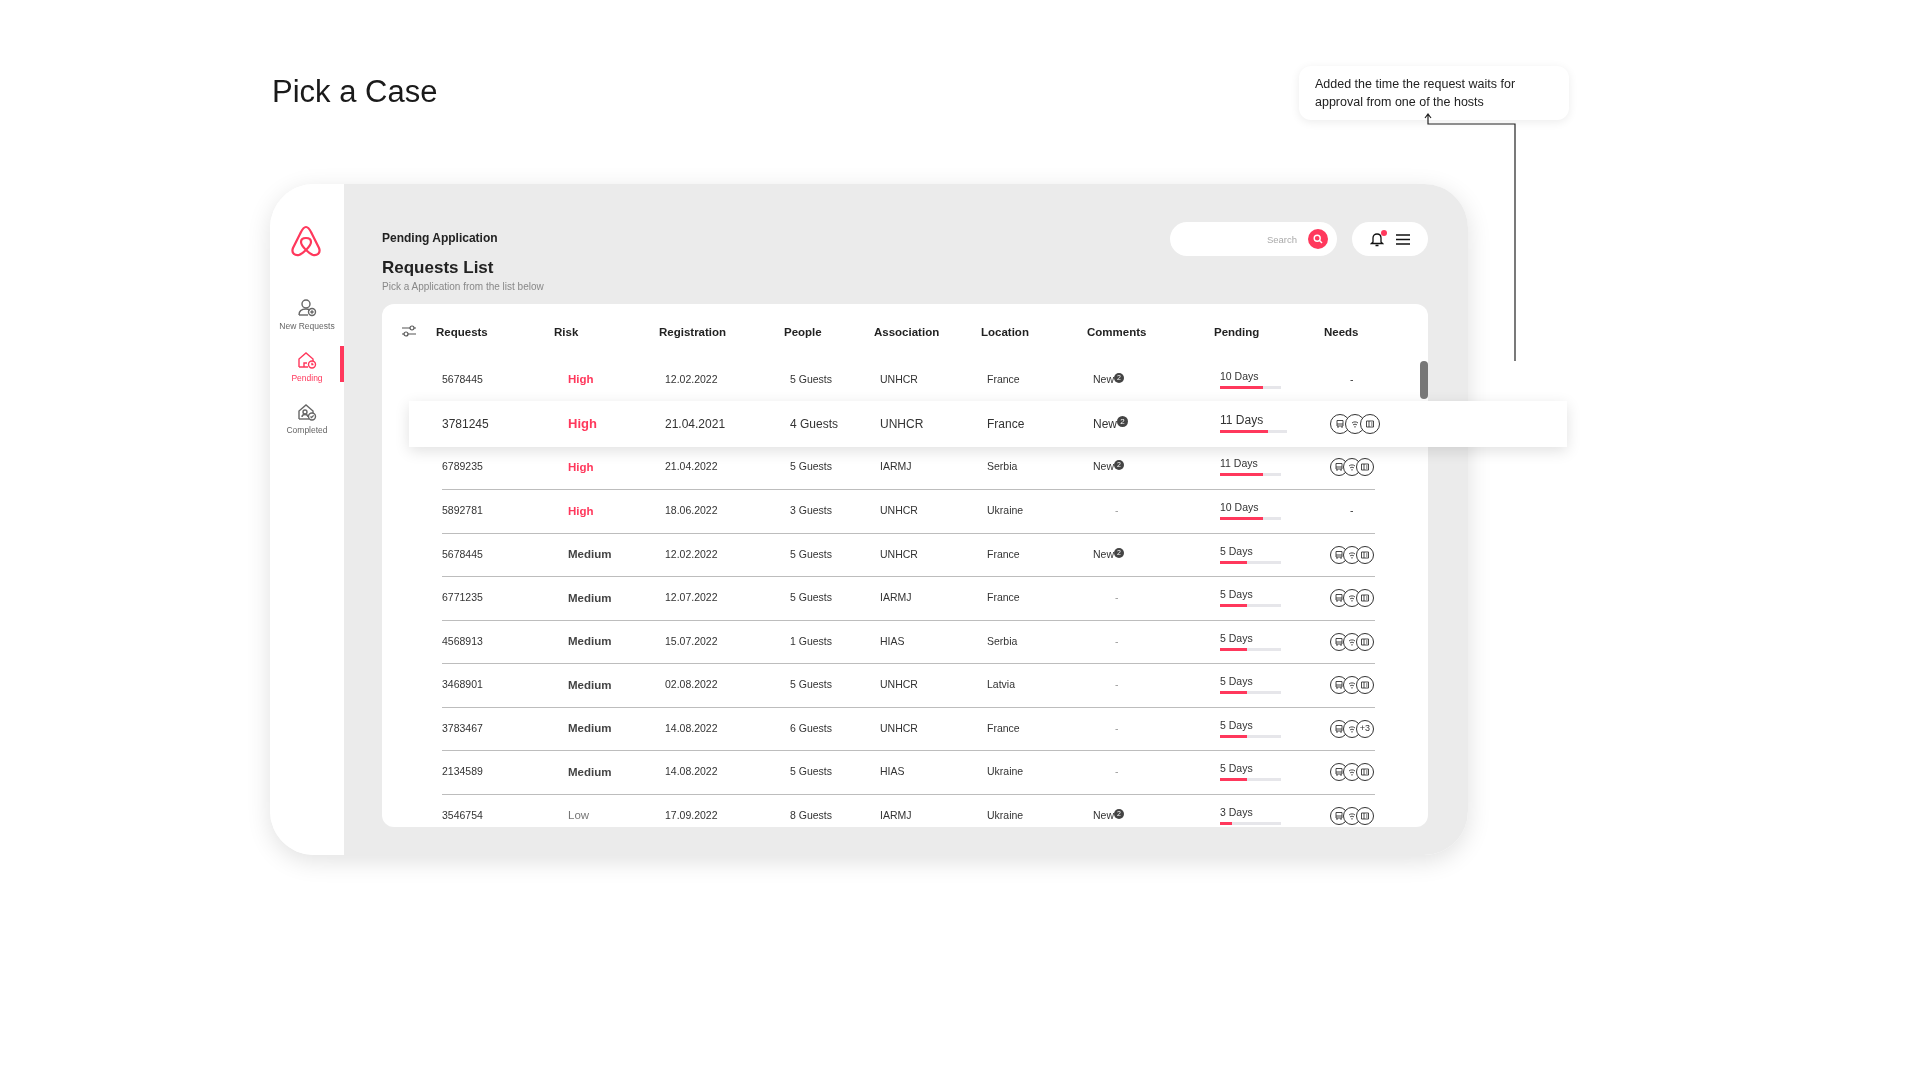 The height and width of the screenshot is (1081, 1921). What do you see at coordinates (1005, 332) in the screenshot?
I see `column-header: Location` at bounding box center [1005, 332].